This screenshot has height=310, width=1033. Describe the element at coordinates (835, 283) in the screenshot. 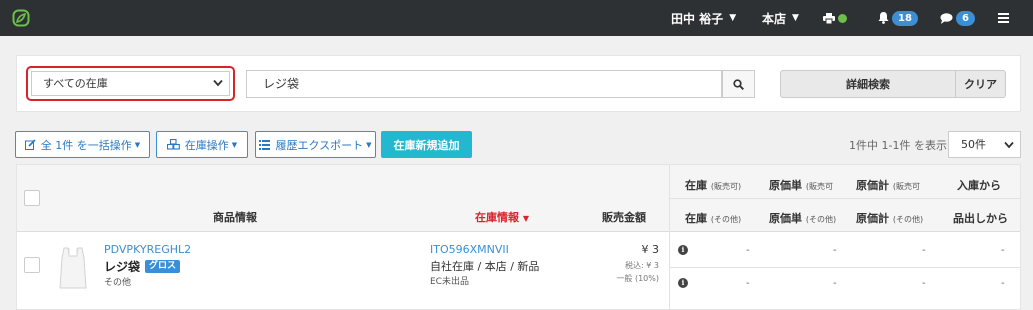

I see `unit-cost-other-value: -` at that location.